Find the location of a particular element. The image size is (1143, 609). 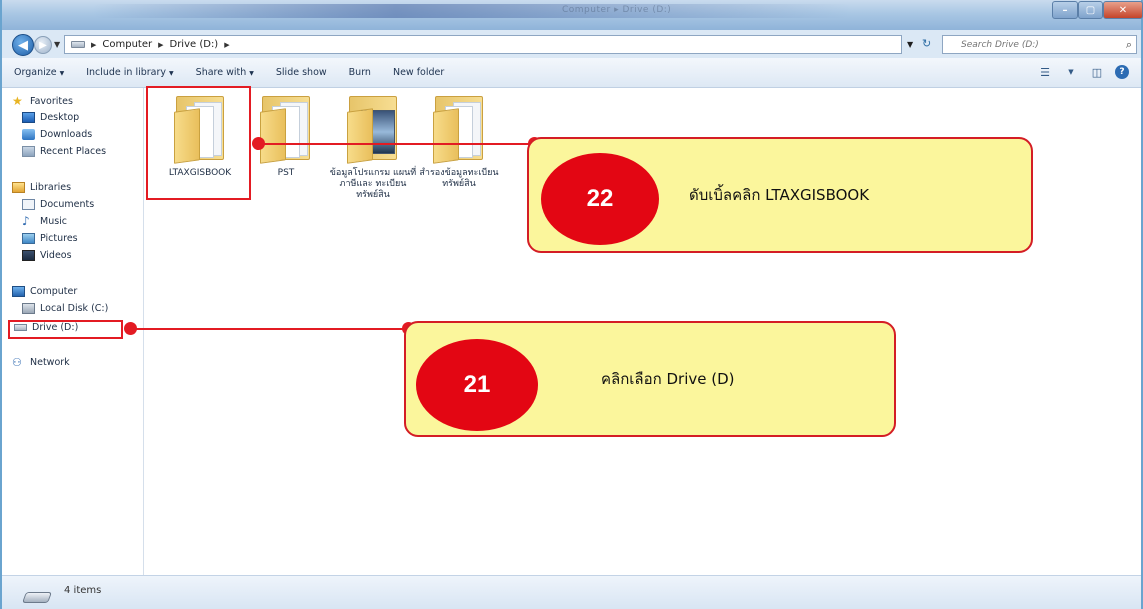

refresh-icon: ↻ is located at coordinates (926, 43).